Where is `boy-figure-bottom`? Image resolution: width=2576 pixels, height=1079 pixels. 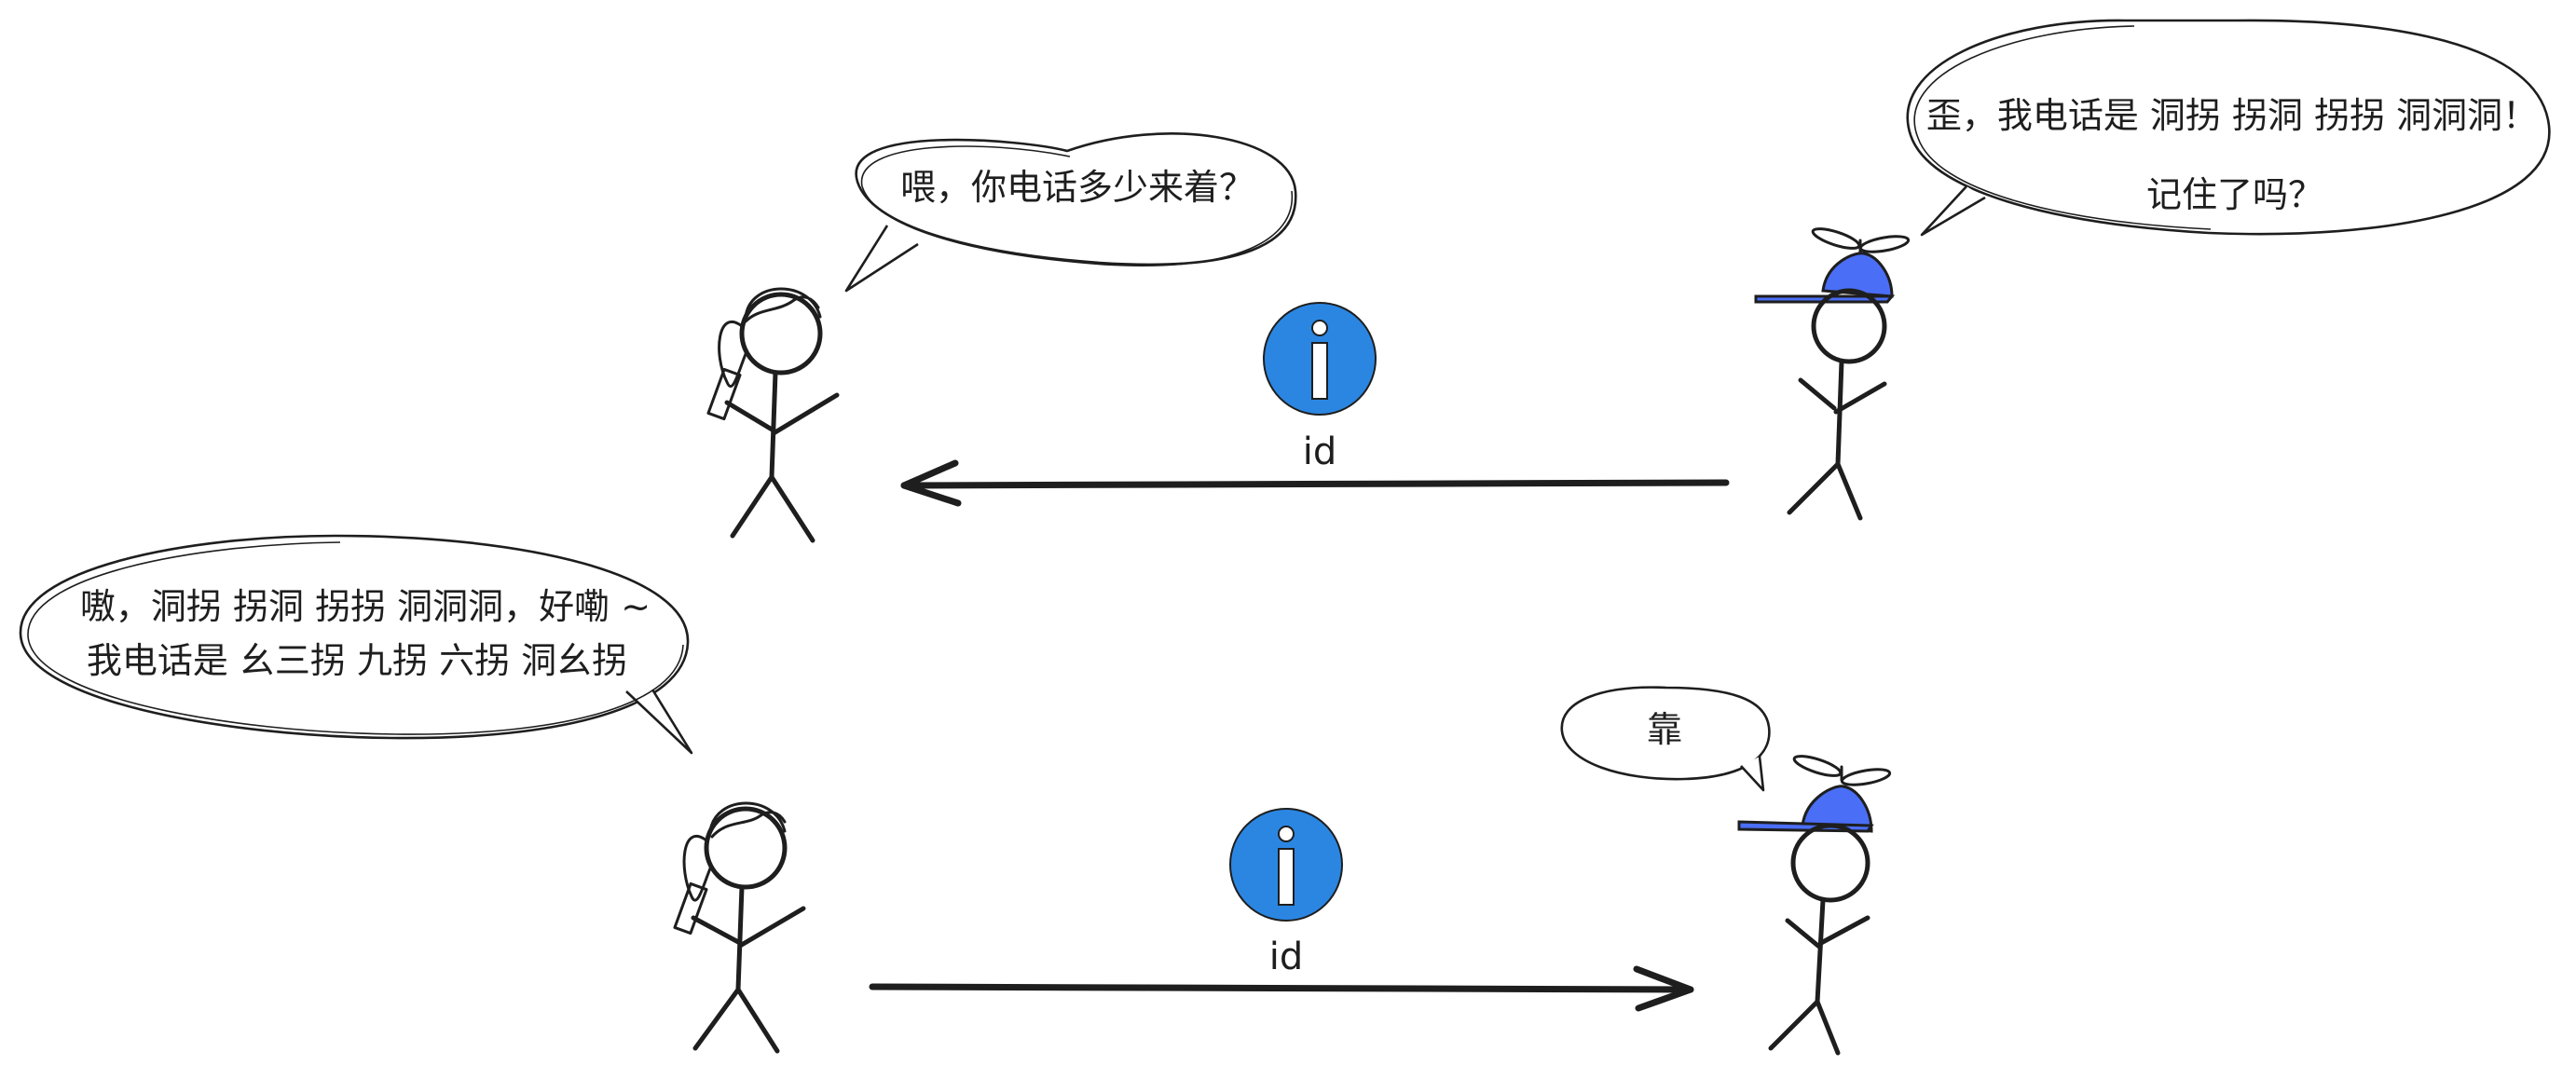 boy-figure-bottom is located at coordinates (1814, 905).